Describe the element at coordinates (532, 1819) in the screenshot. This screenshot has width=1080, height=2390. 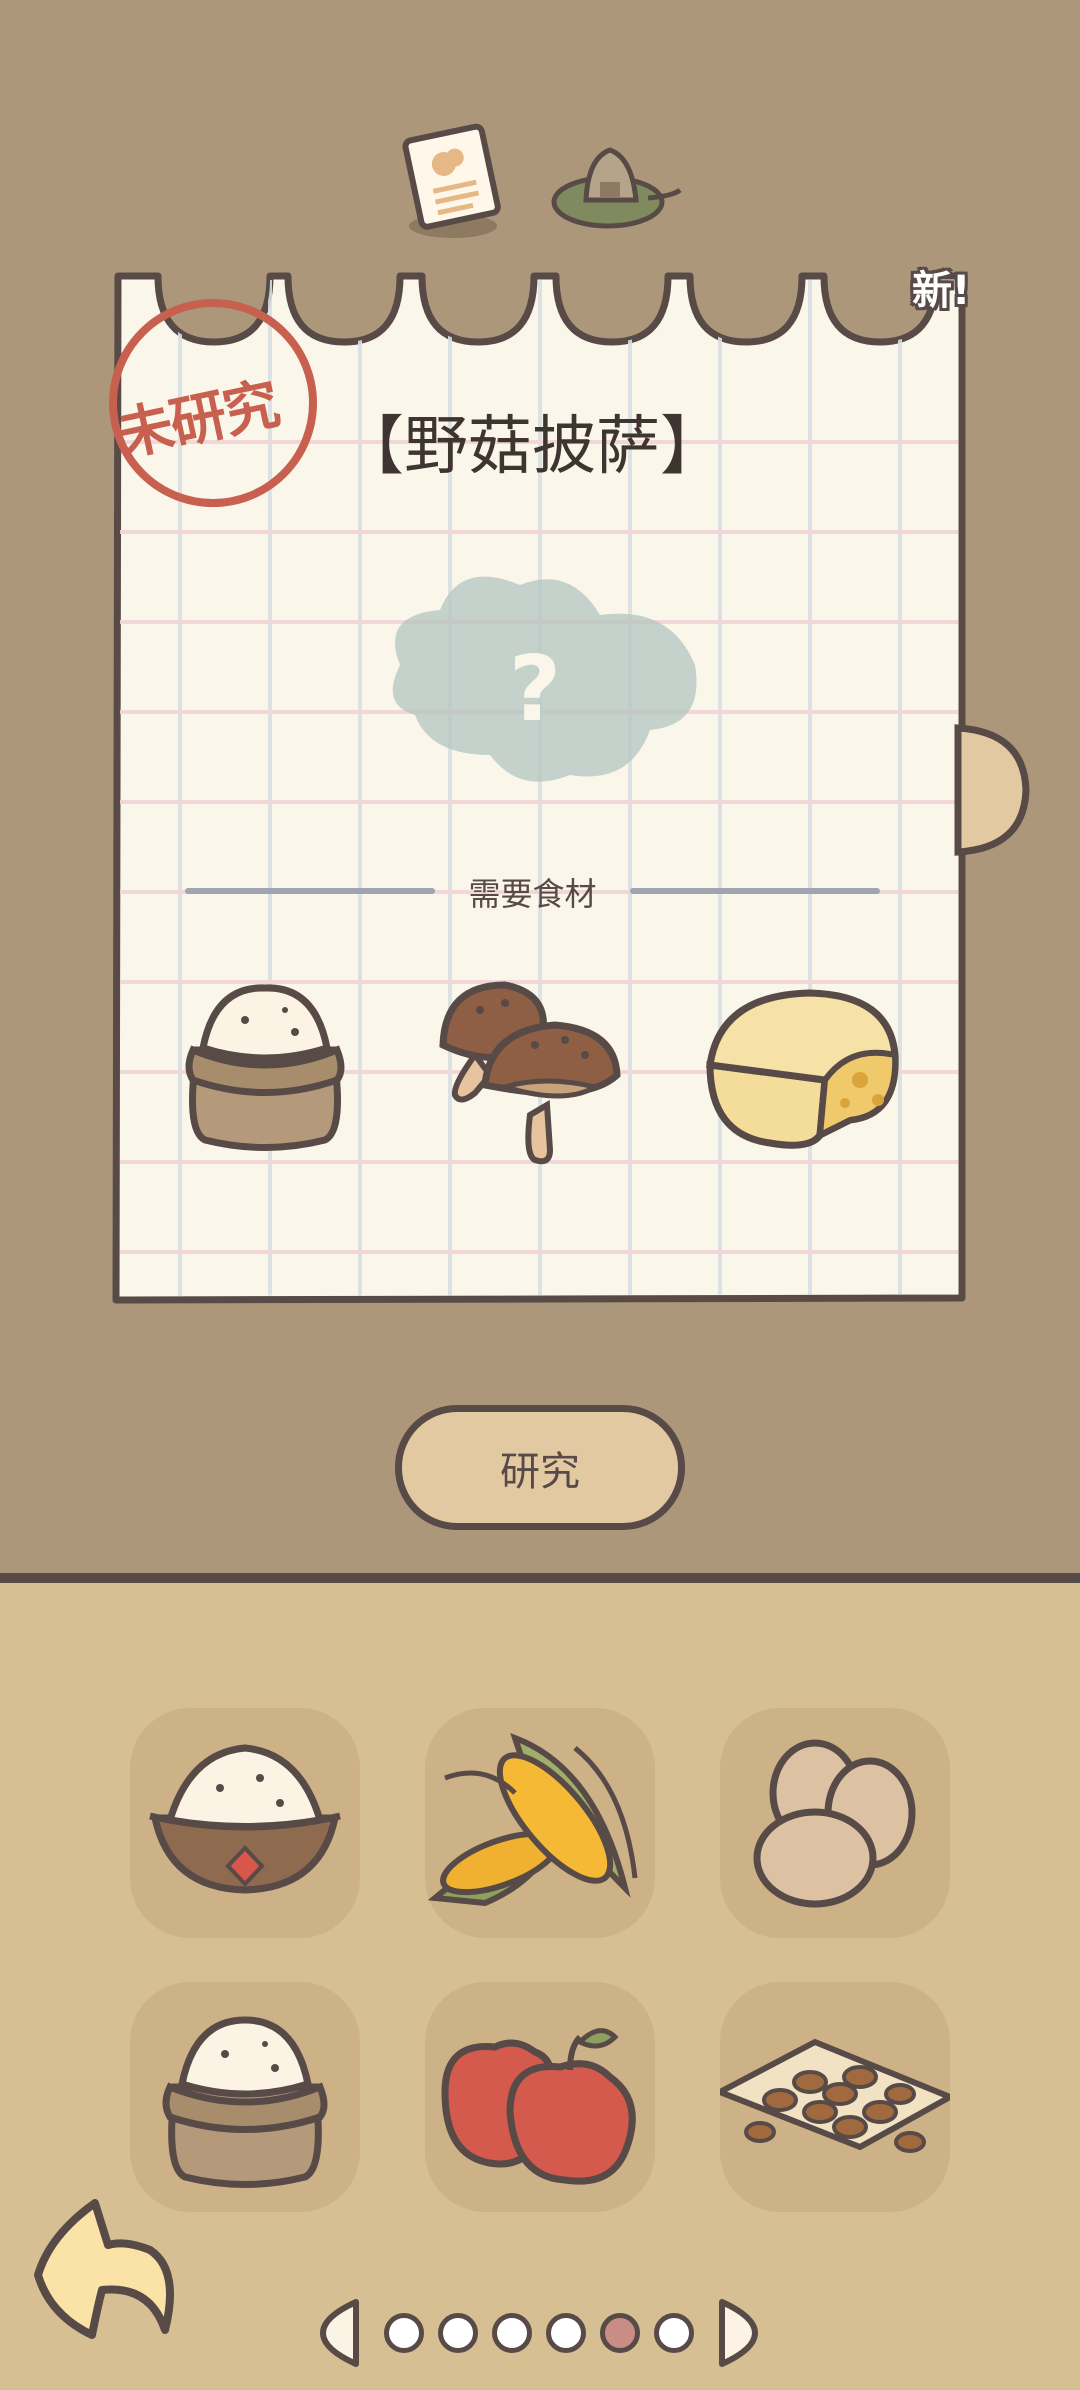
I see `corn-icon` at that location.